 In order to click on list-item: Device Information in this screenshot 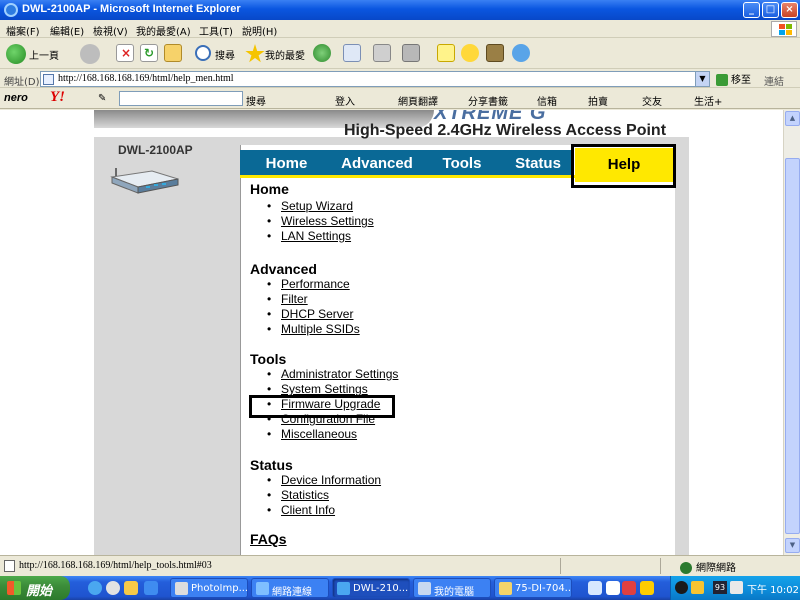, I will do `click(324, 480)`.